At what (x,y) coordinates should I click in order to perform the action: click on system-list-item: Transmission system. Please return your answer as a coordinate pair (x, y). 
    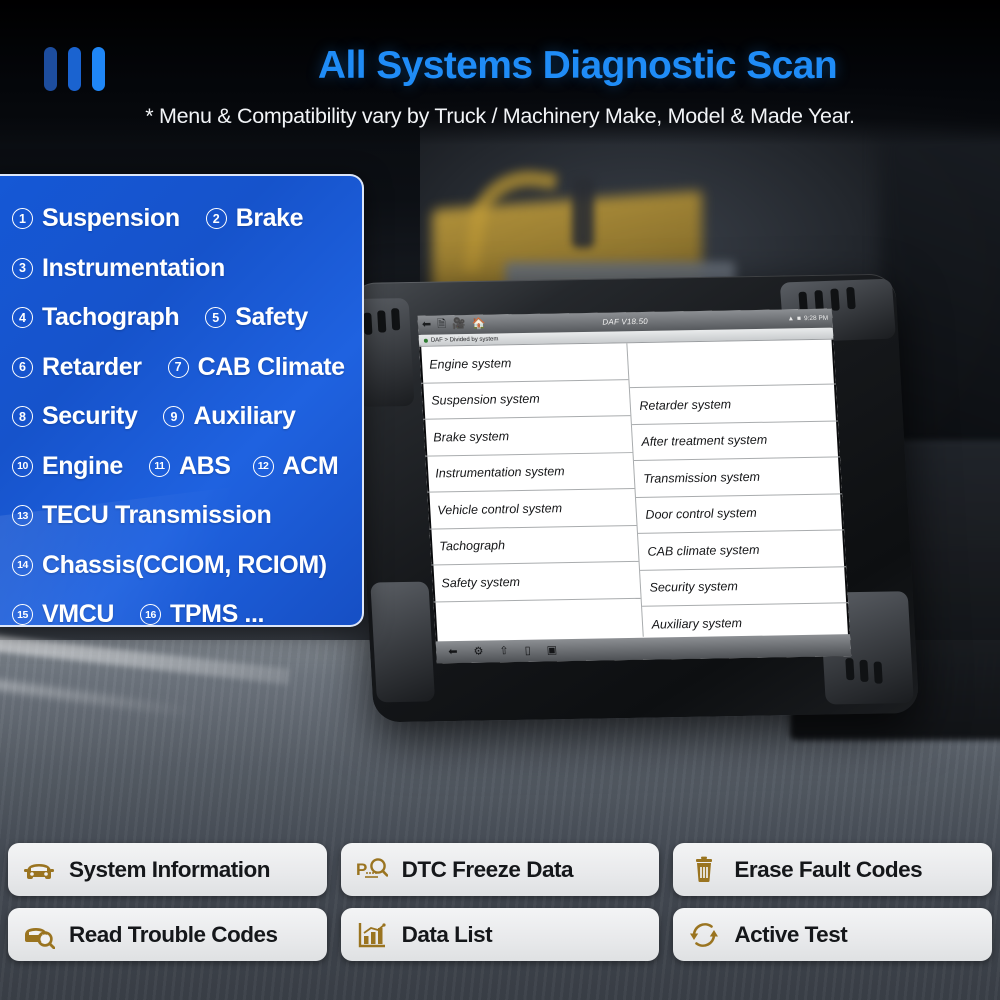
    Looking at the image, I should click on (738, 477).